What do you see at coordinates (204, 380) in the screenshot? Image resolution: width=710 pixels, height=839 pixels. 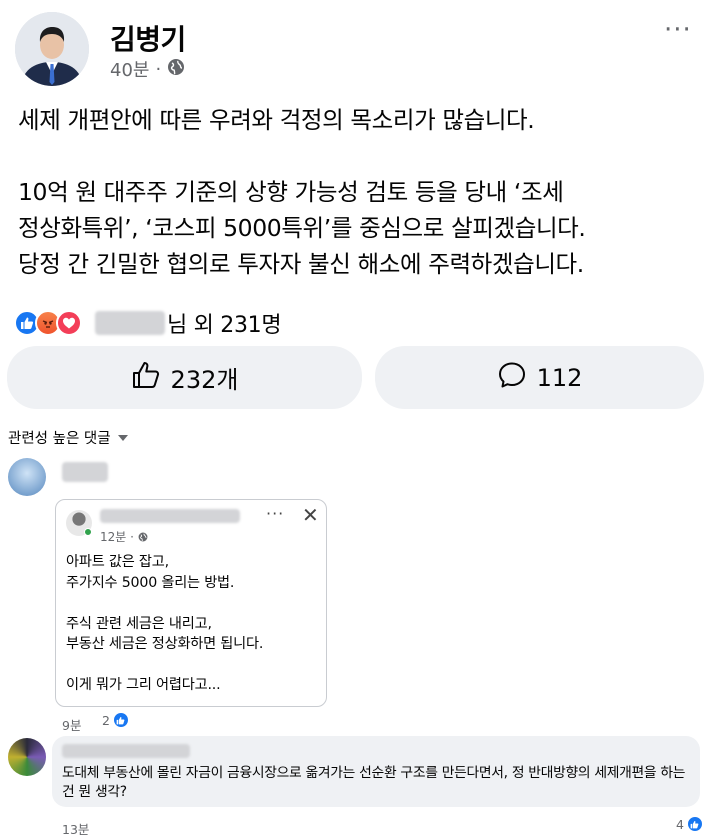 I see `like-count: 232개` at bounding box center [204, 380].